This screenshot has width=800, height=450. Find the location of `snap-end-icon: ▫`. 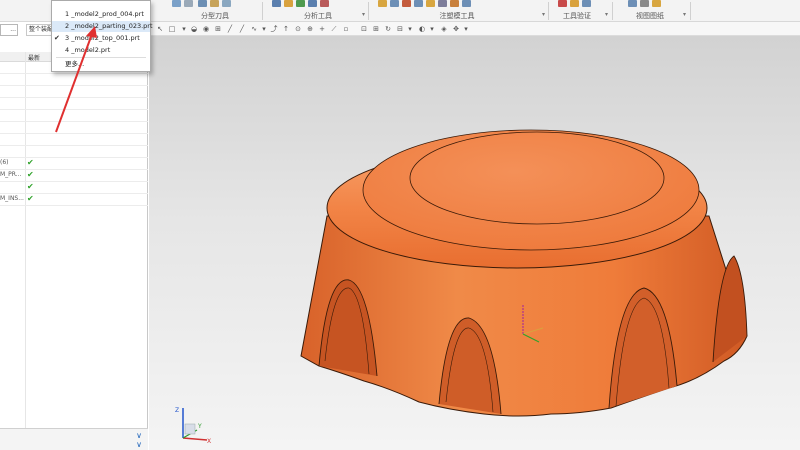

snap-end-icon: ▫ is located at coordinates (346, 29).